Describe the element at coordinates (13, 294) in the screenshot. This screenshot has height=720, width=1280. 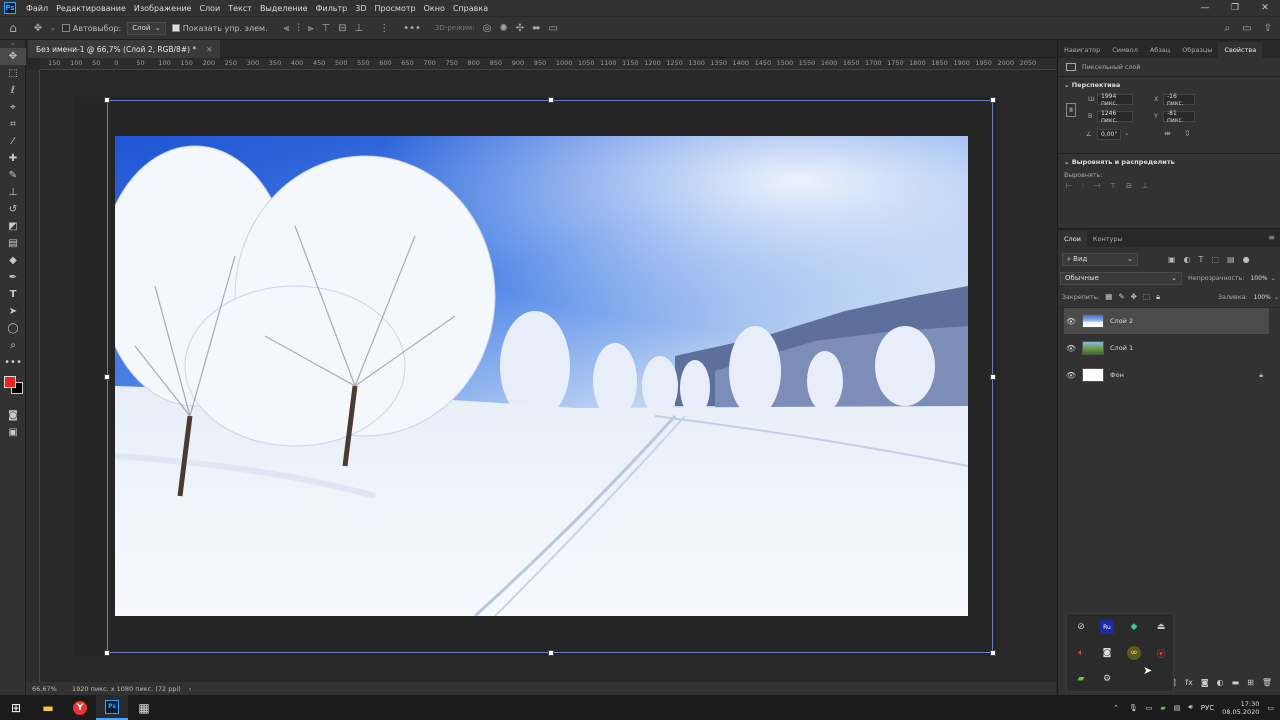
I see `type-tool-icon: T` at that location.